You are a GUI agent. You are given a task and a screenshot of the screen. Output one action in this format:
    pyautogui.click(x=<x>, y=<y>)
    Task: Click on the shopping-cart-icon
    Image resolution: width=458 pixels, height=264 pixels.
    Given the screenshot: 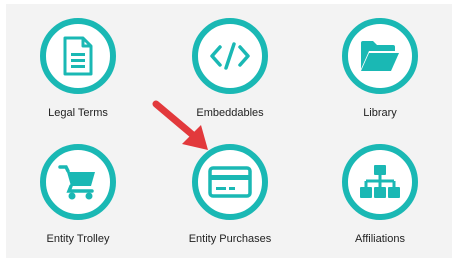 What is the action you would take?
    pyautogui.click(x=76, y=182)
    